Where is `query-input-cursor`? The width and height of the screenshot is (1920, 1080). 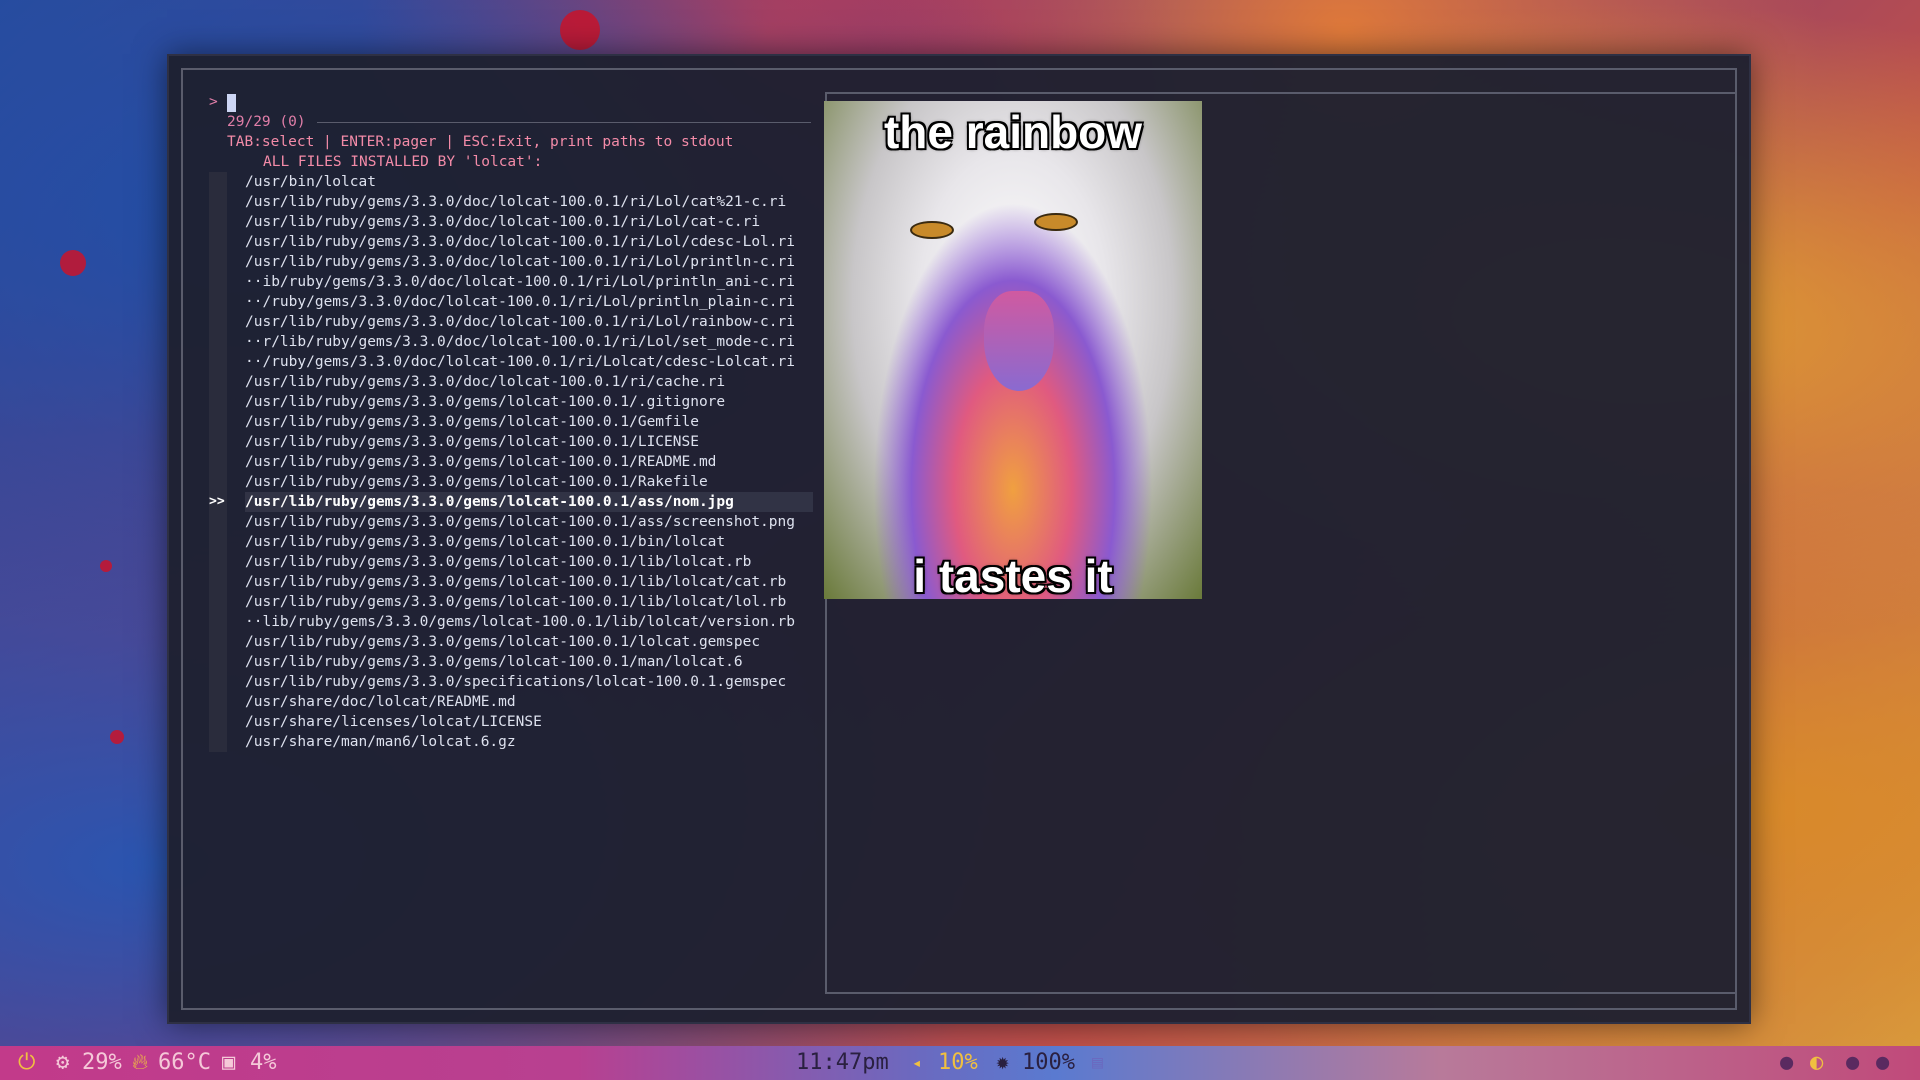
query-input-cursor is located at coordinates (231, 103).